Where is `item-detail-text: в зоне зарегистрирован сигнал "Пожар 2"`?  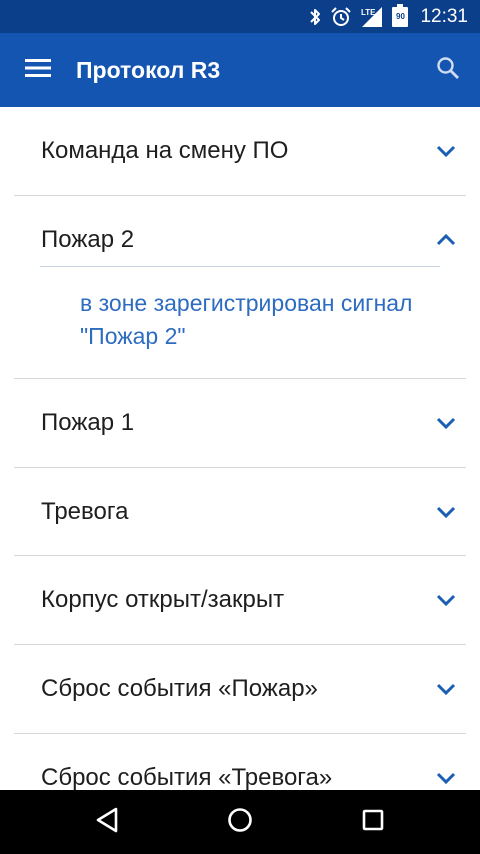
item-detail-text: в зоне зарегистрирован сигнал "Пожар 2" is located at coordinates (246, 319).